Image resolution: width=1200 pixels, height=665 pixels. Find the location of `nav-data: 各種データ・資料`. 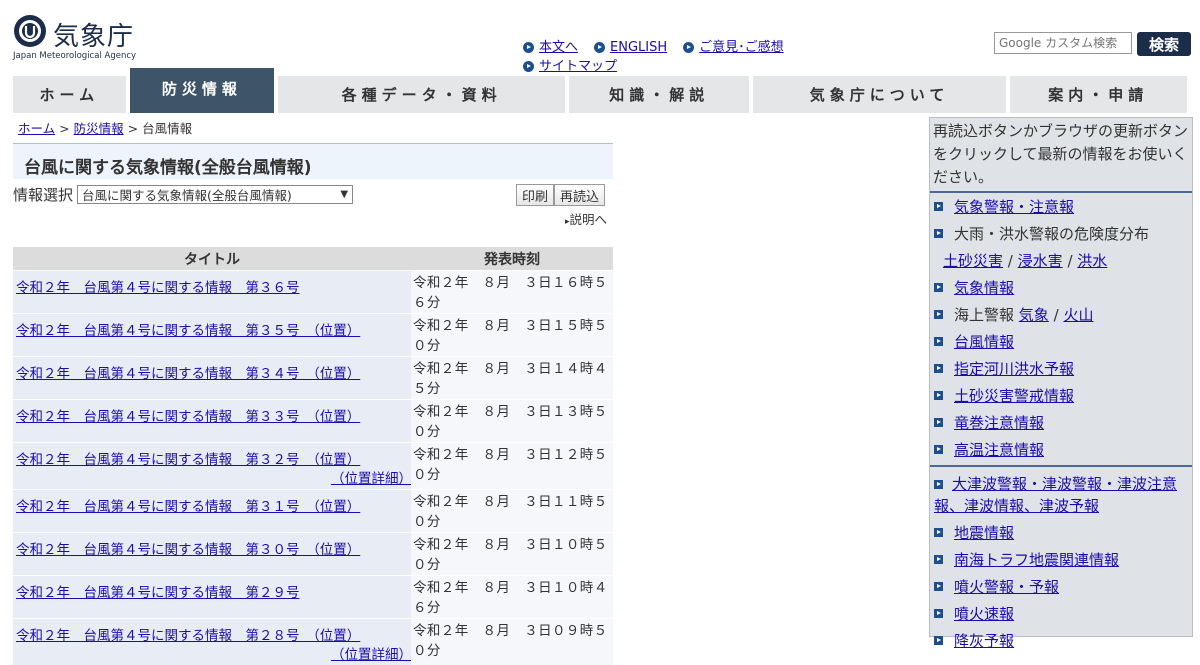

nav-data: 各種データ・資料 is located at coordinates (420, 94).